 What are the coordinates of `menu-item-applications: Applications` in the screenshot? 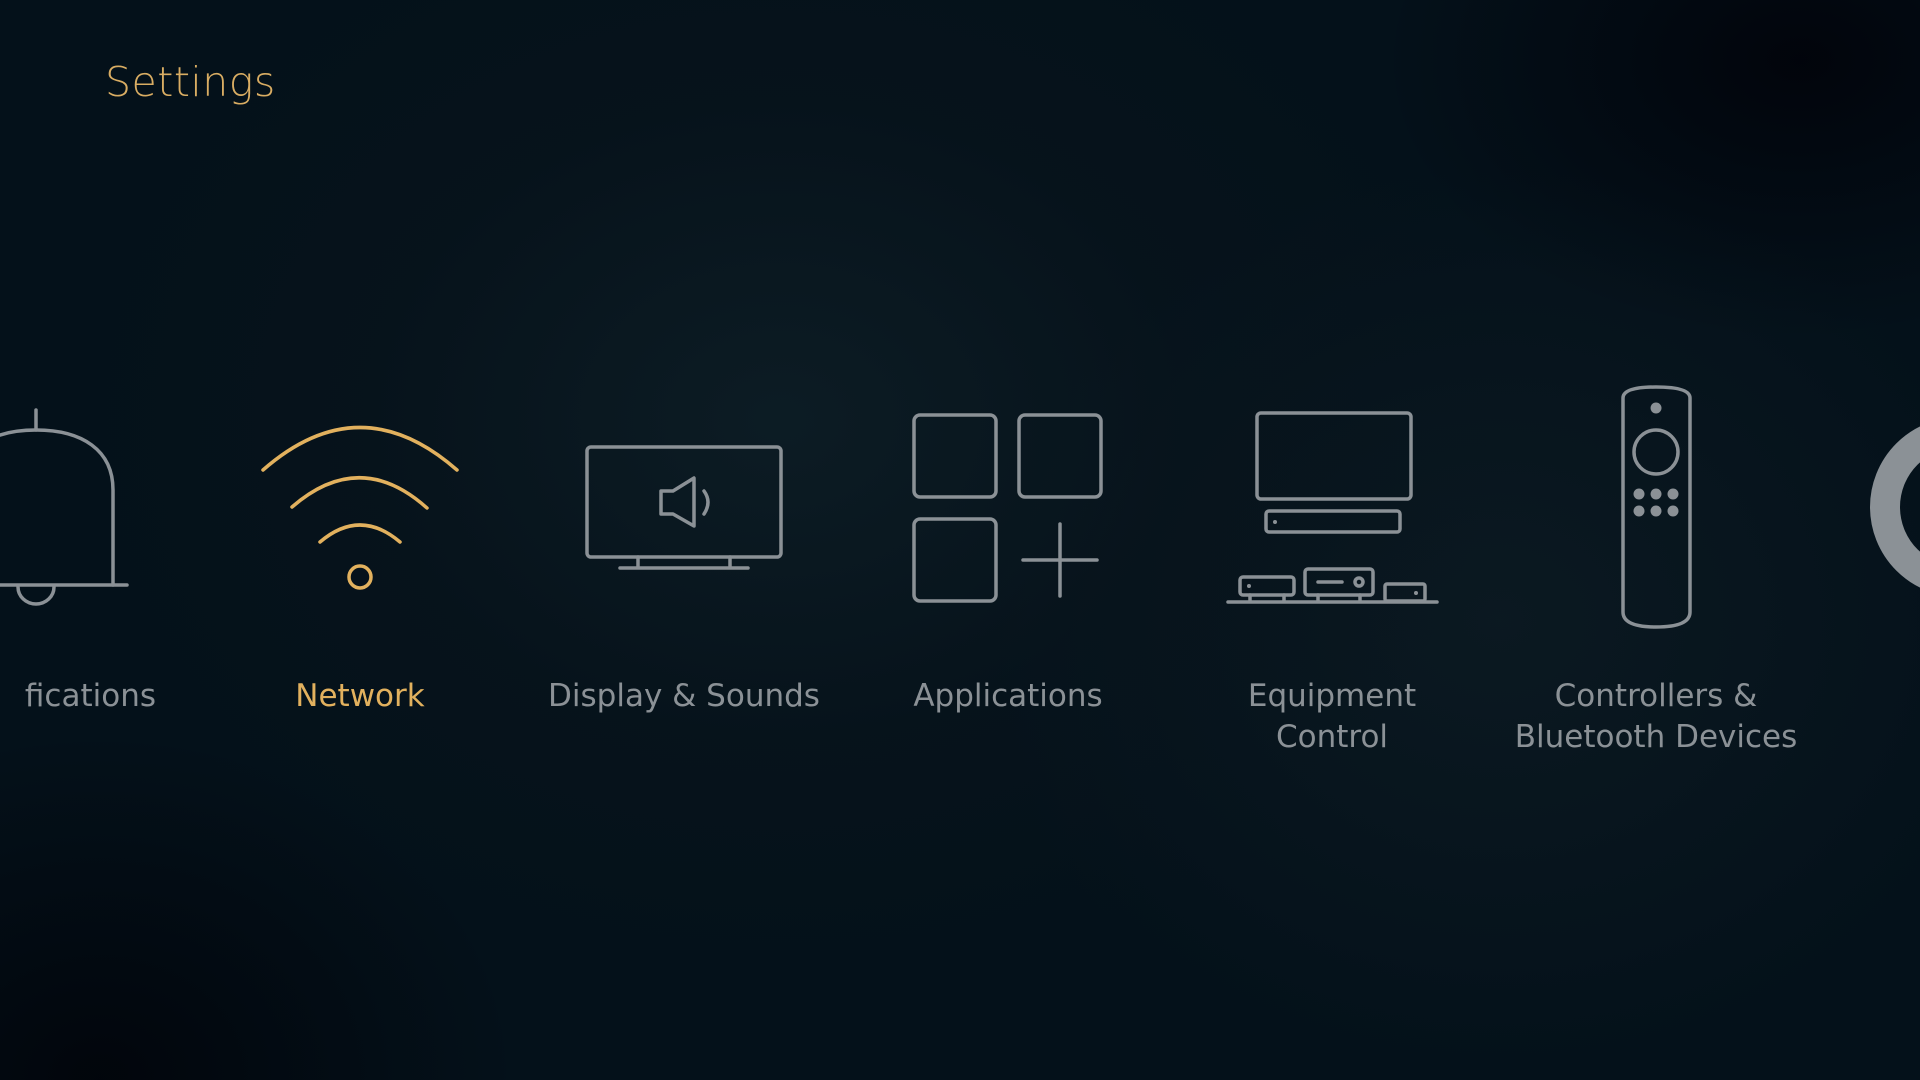 It's located at (1008, 570).